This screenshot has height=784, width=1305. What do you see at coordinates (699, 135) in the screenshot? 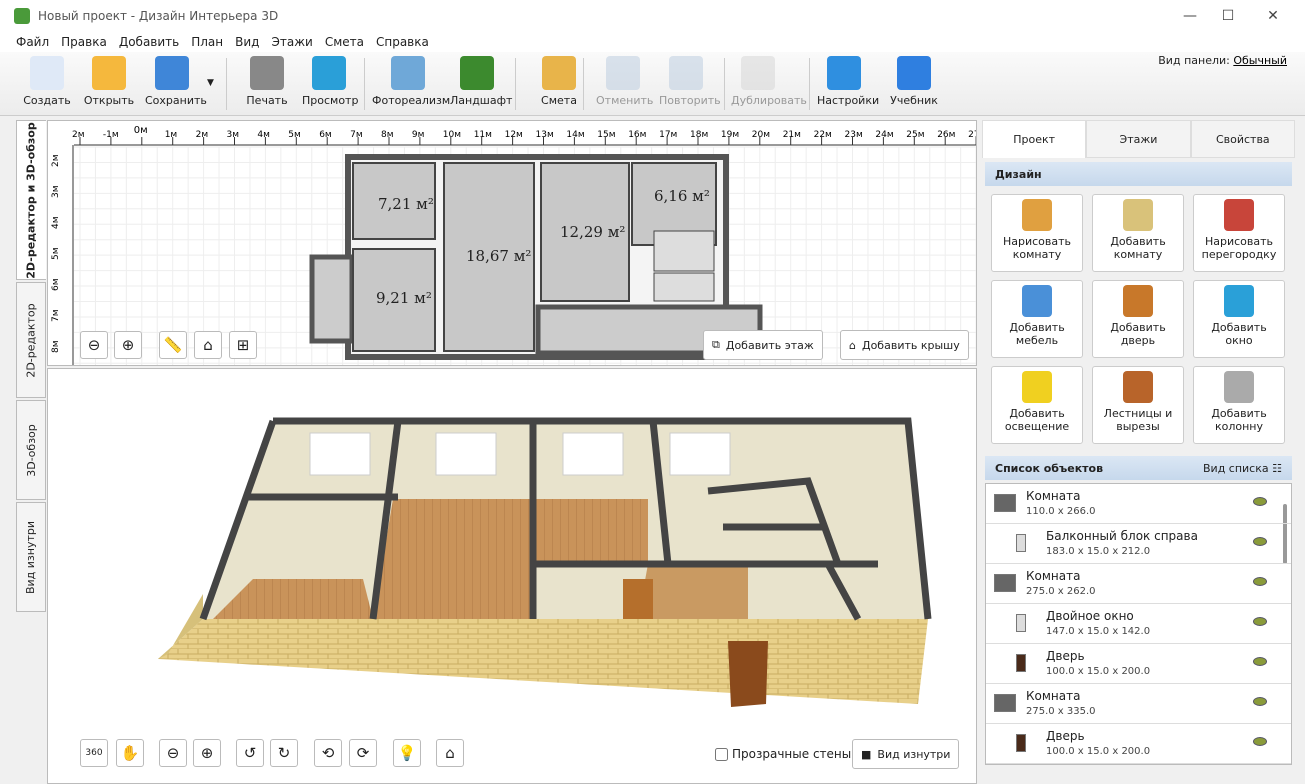
I see `ruler-x-label: 18м` at bounding box center [699, 135].